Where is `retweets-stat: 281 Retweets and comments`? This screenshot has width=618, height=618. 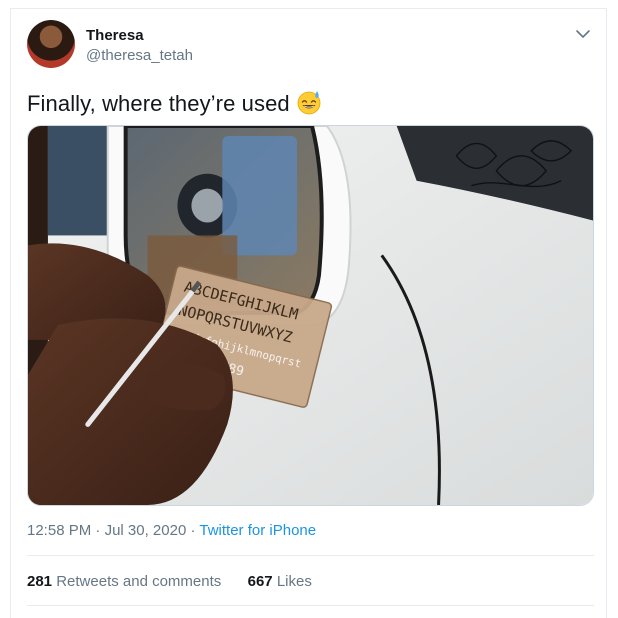 retweets-stat: 281 Retweets and comments is located at coordinates (124, 581).